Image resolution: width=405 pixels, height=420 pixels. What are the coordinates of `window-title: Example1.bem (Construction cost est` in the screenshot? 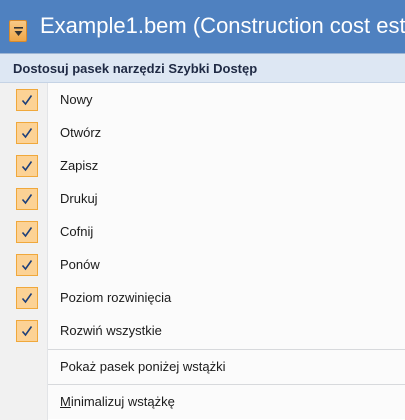 It's located at (222, 25).